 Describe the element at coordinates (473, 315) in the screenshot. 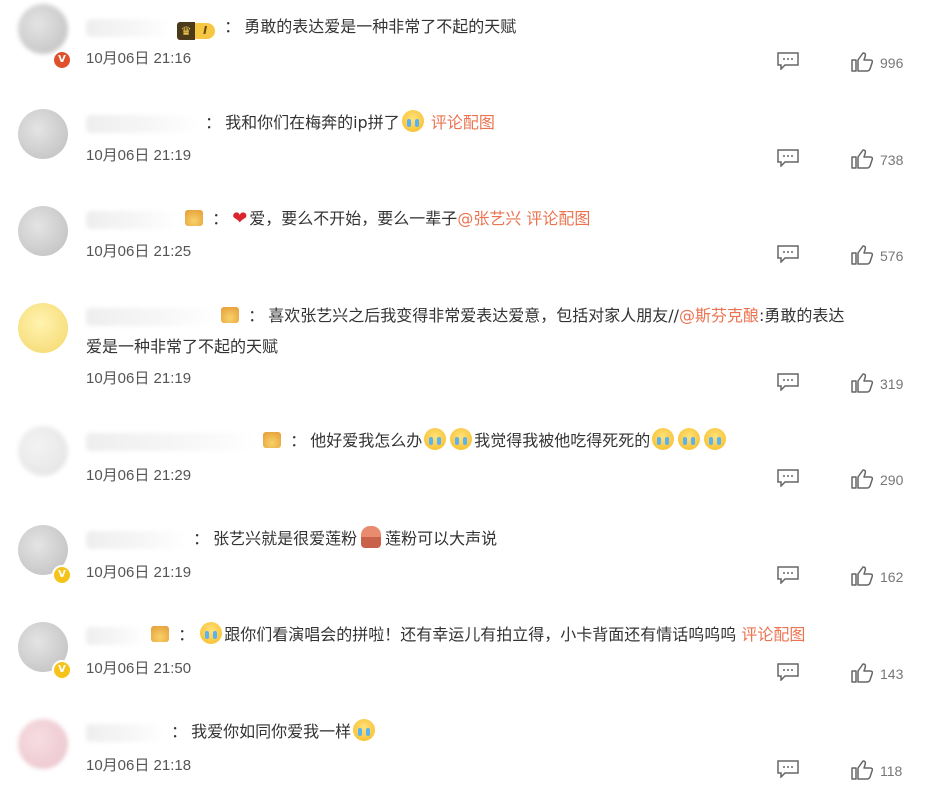

I see `comment-text: 喜欢张艺兴之后我变得非常爱表达爱意，包括对家人朋友//` at that location.